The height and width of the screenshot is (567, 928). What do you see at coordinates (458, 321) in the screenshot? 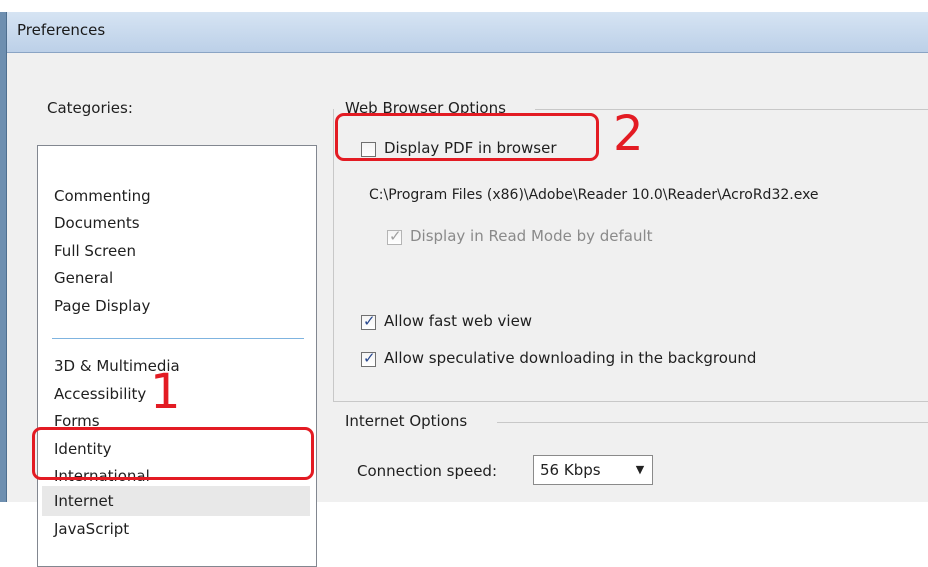
I see `fast-web-view-label: Allow fast web view` at bounding box center [458, 321].